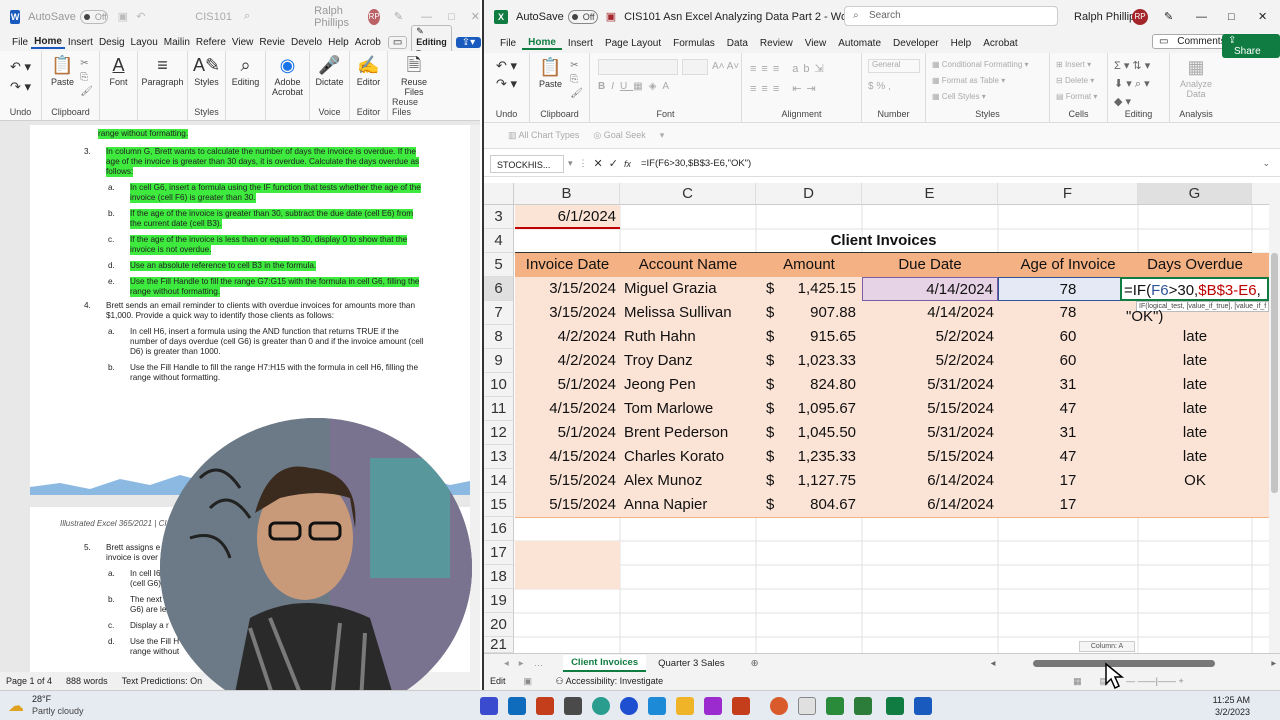 This screenshot has width=1280, height=720. Describe the element at coordinates (696, 163) in the screenshot. I see `formula-input: =IF(F6>30,$B$3-E6,"OK")` at that location.